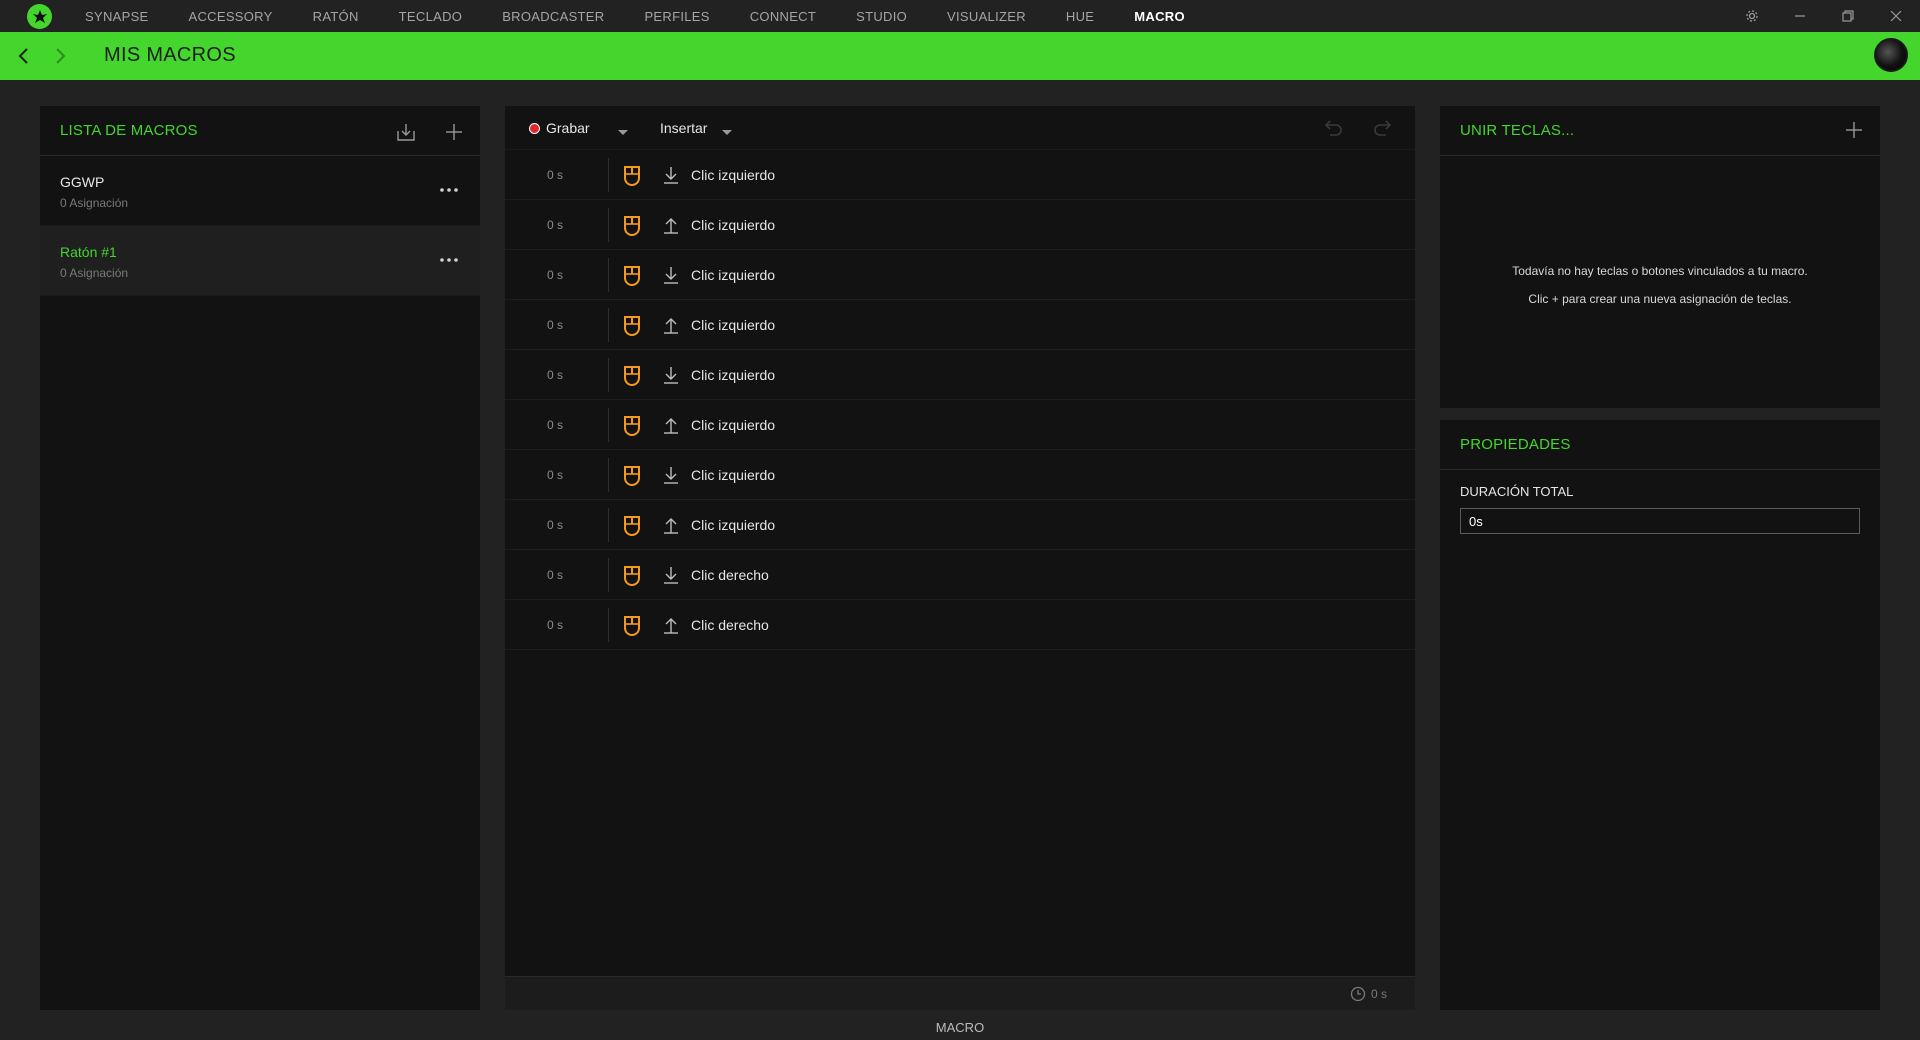 The width and height of the screenshot is (1920, 1040). What do you see at coordinates (1660, 521) in the screenshot?
I see `total-duration-field` at bounding box center [1660, 521].